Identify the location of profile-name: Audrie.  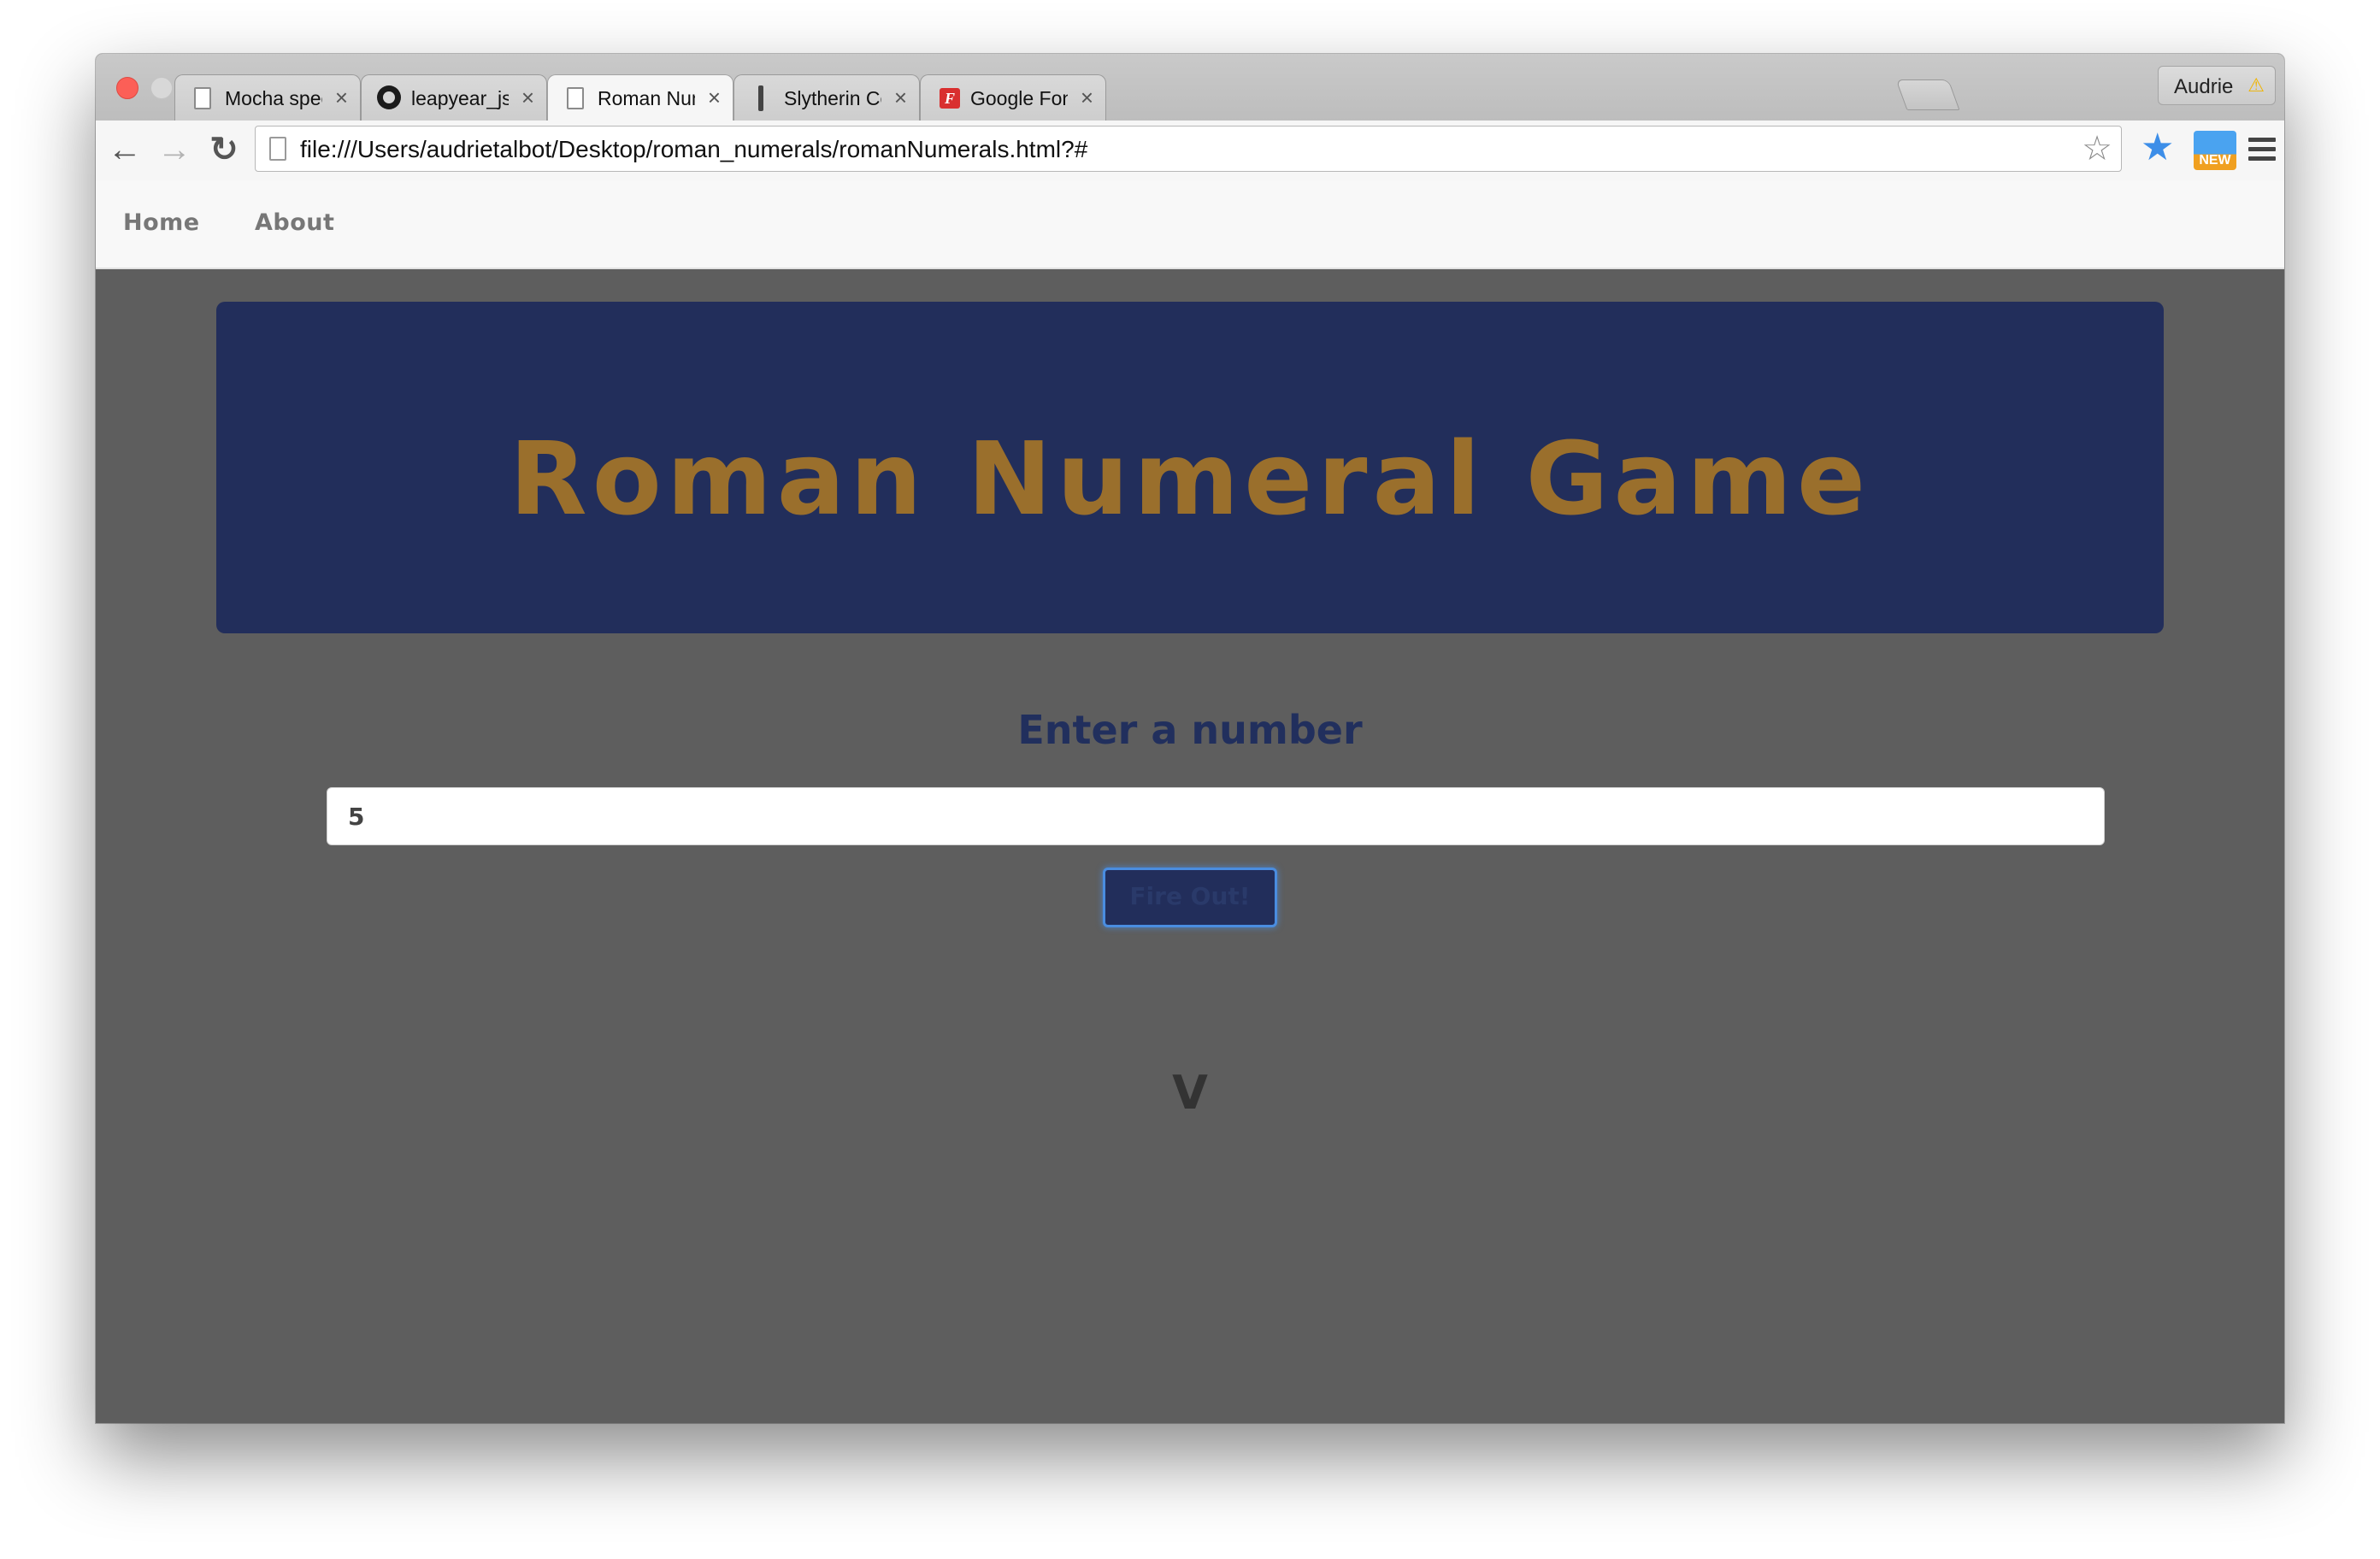
(2204, 86).